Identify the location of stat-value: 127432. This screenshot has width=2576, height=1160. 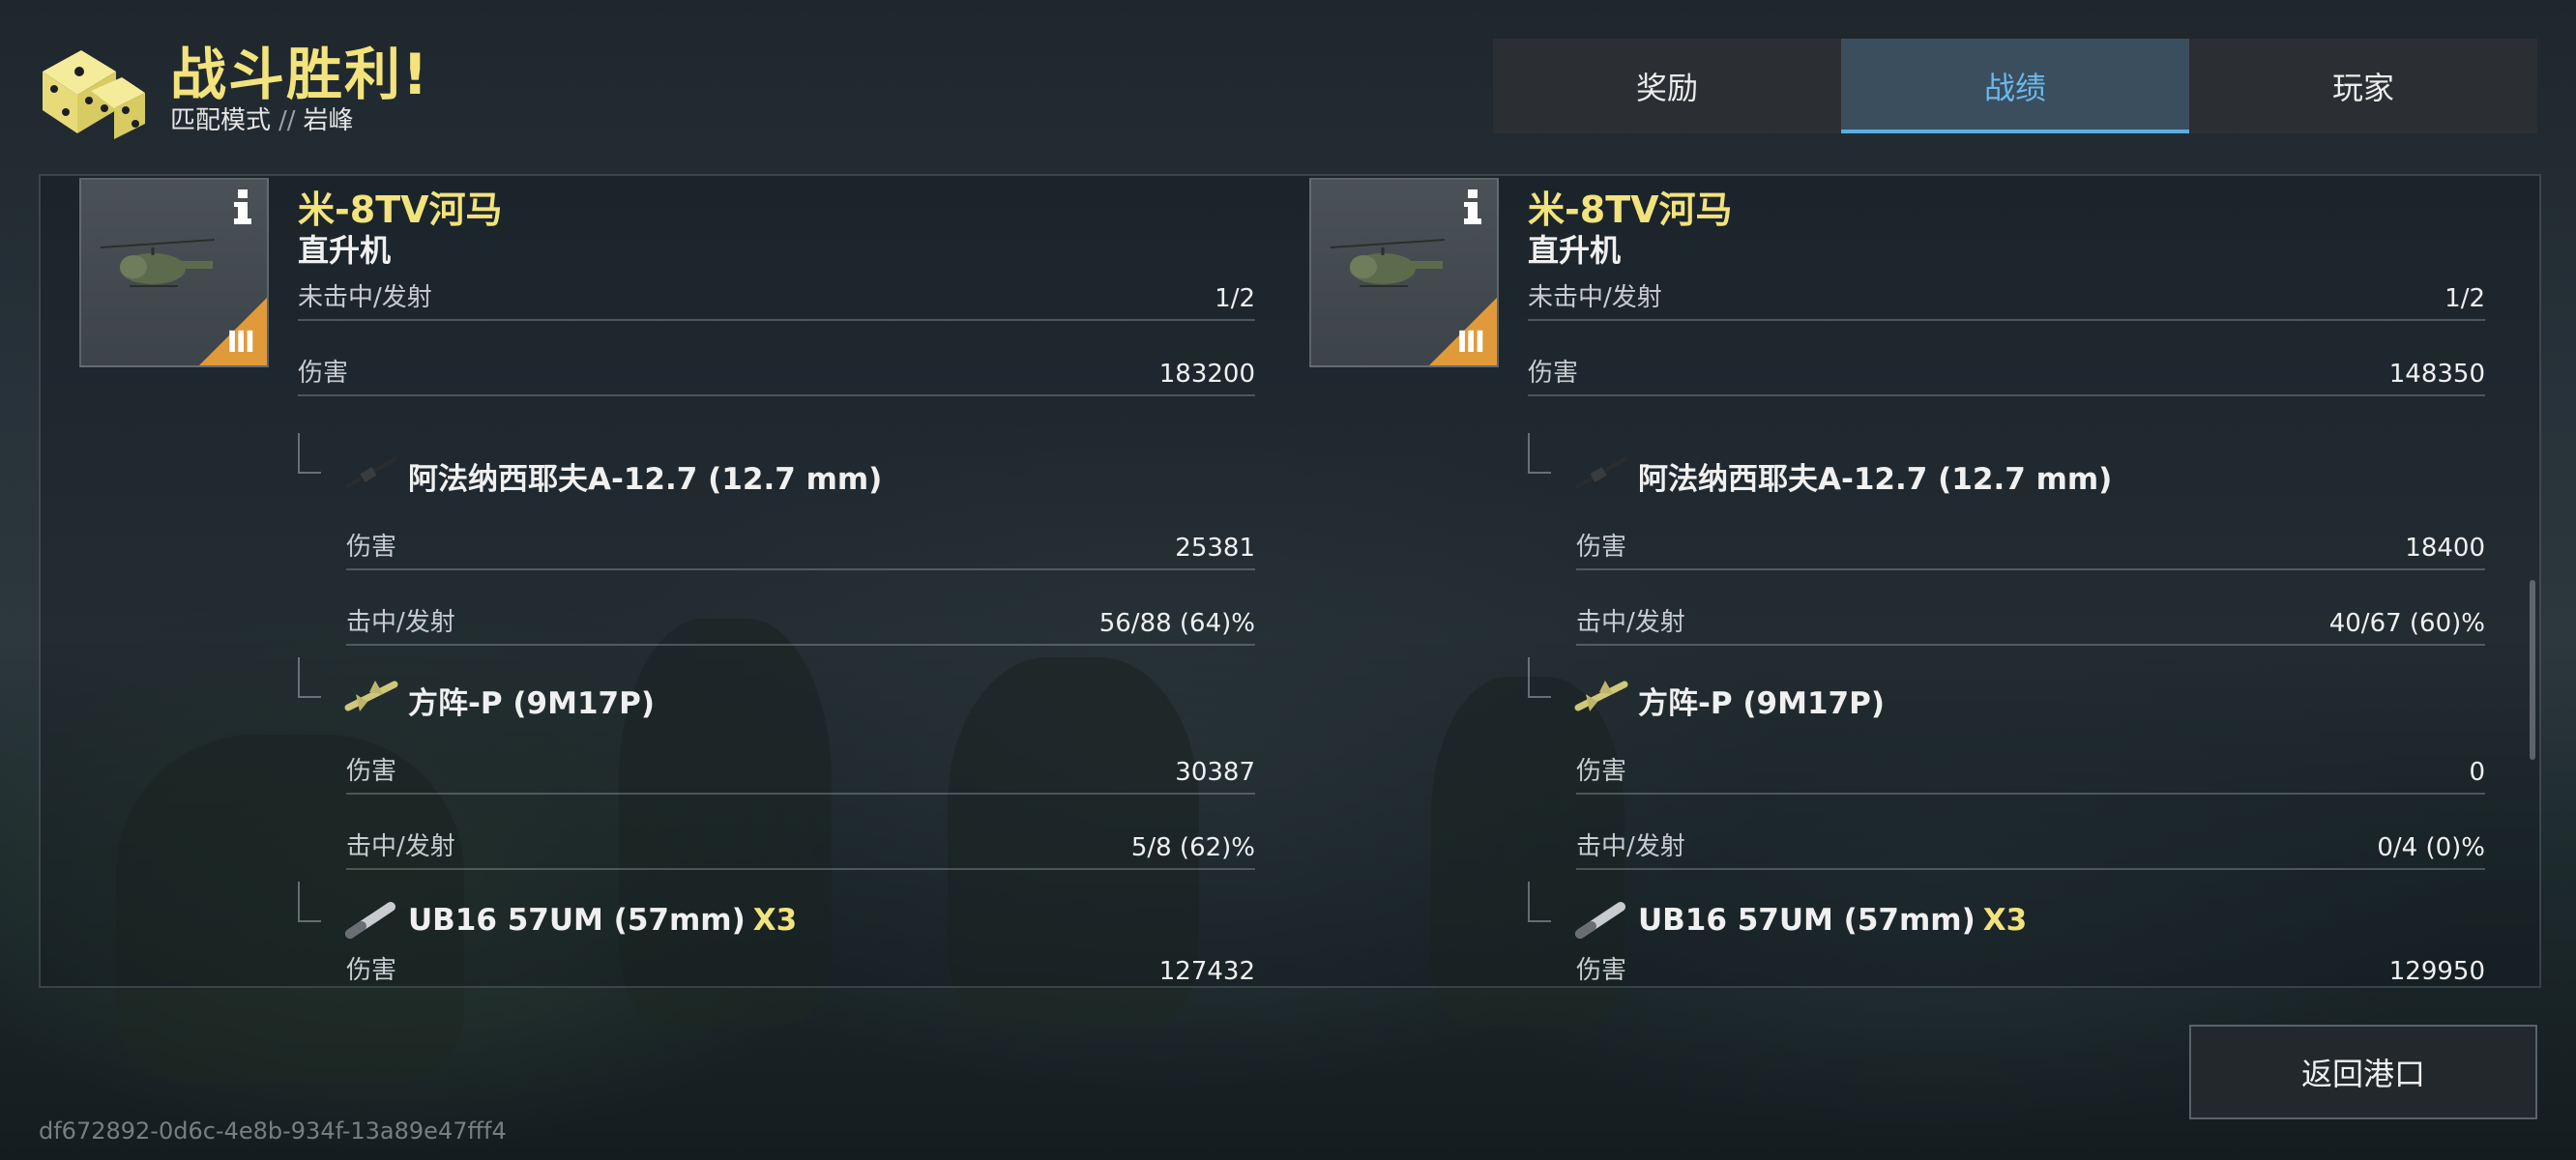
(1206, 972).